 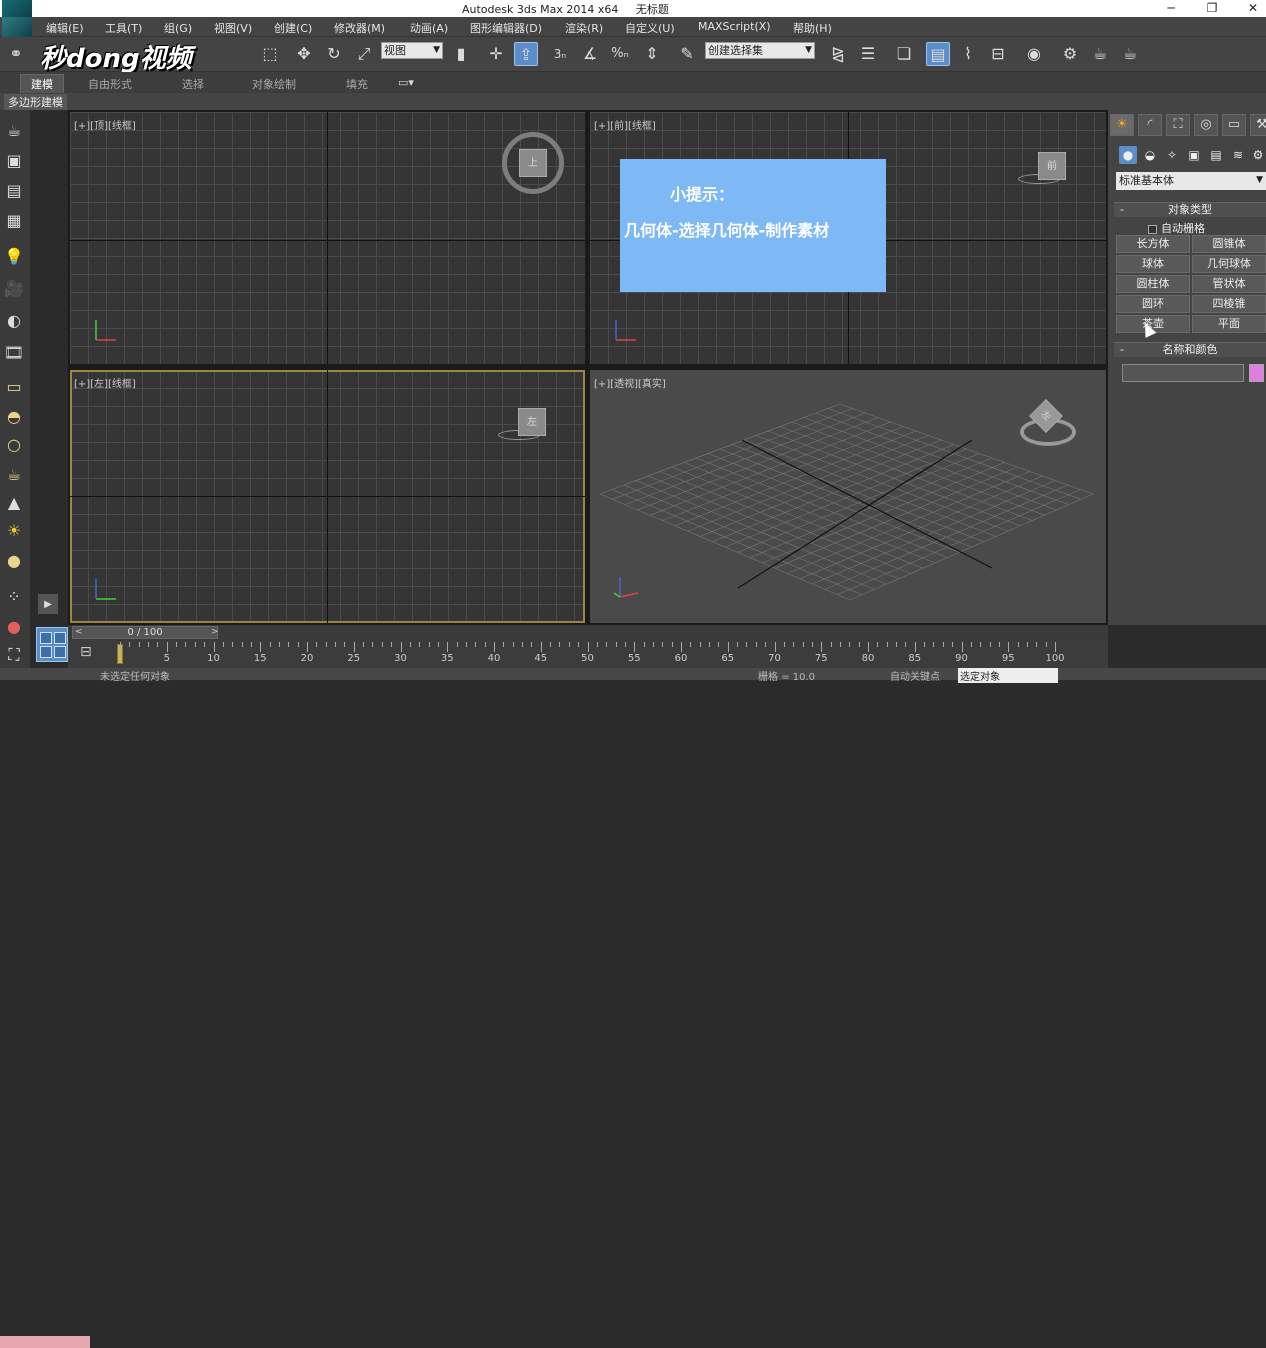 I want to click on pyramid-button: 四棱锥, so click(x=1229, y=304).